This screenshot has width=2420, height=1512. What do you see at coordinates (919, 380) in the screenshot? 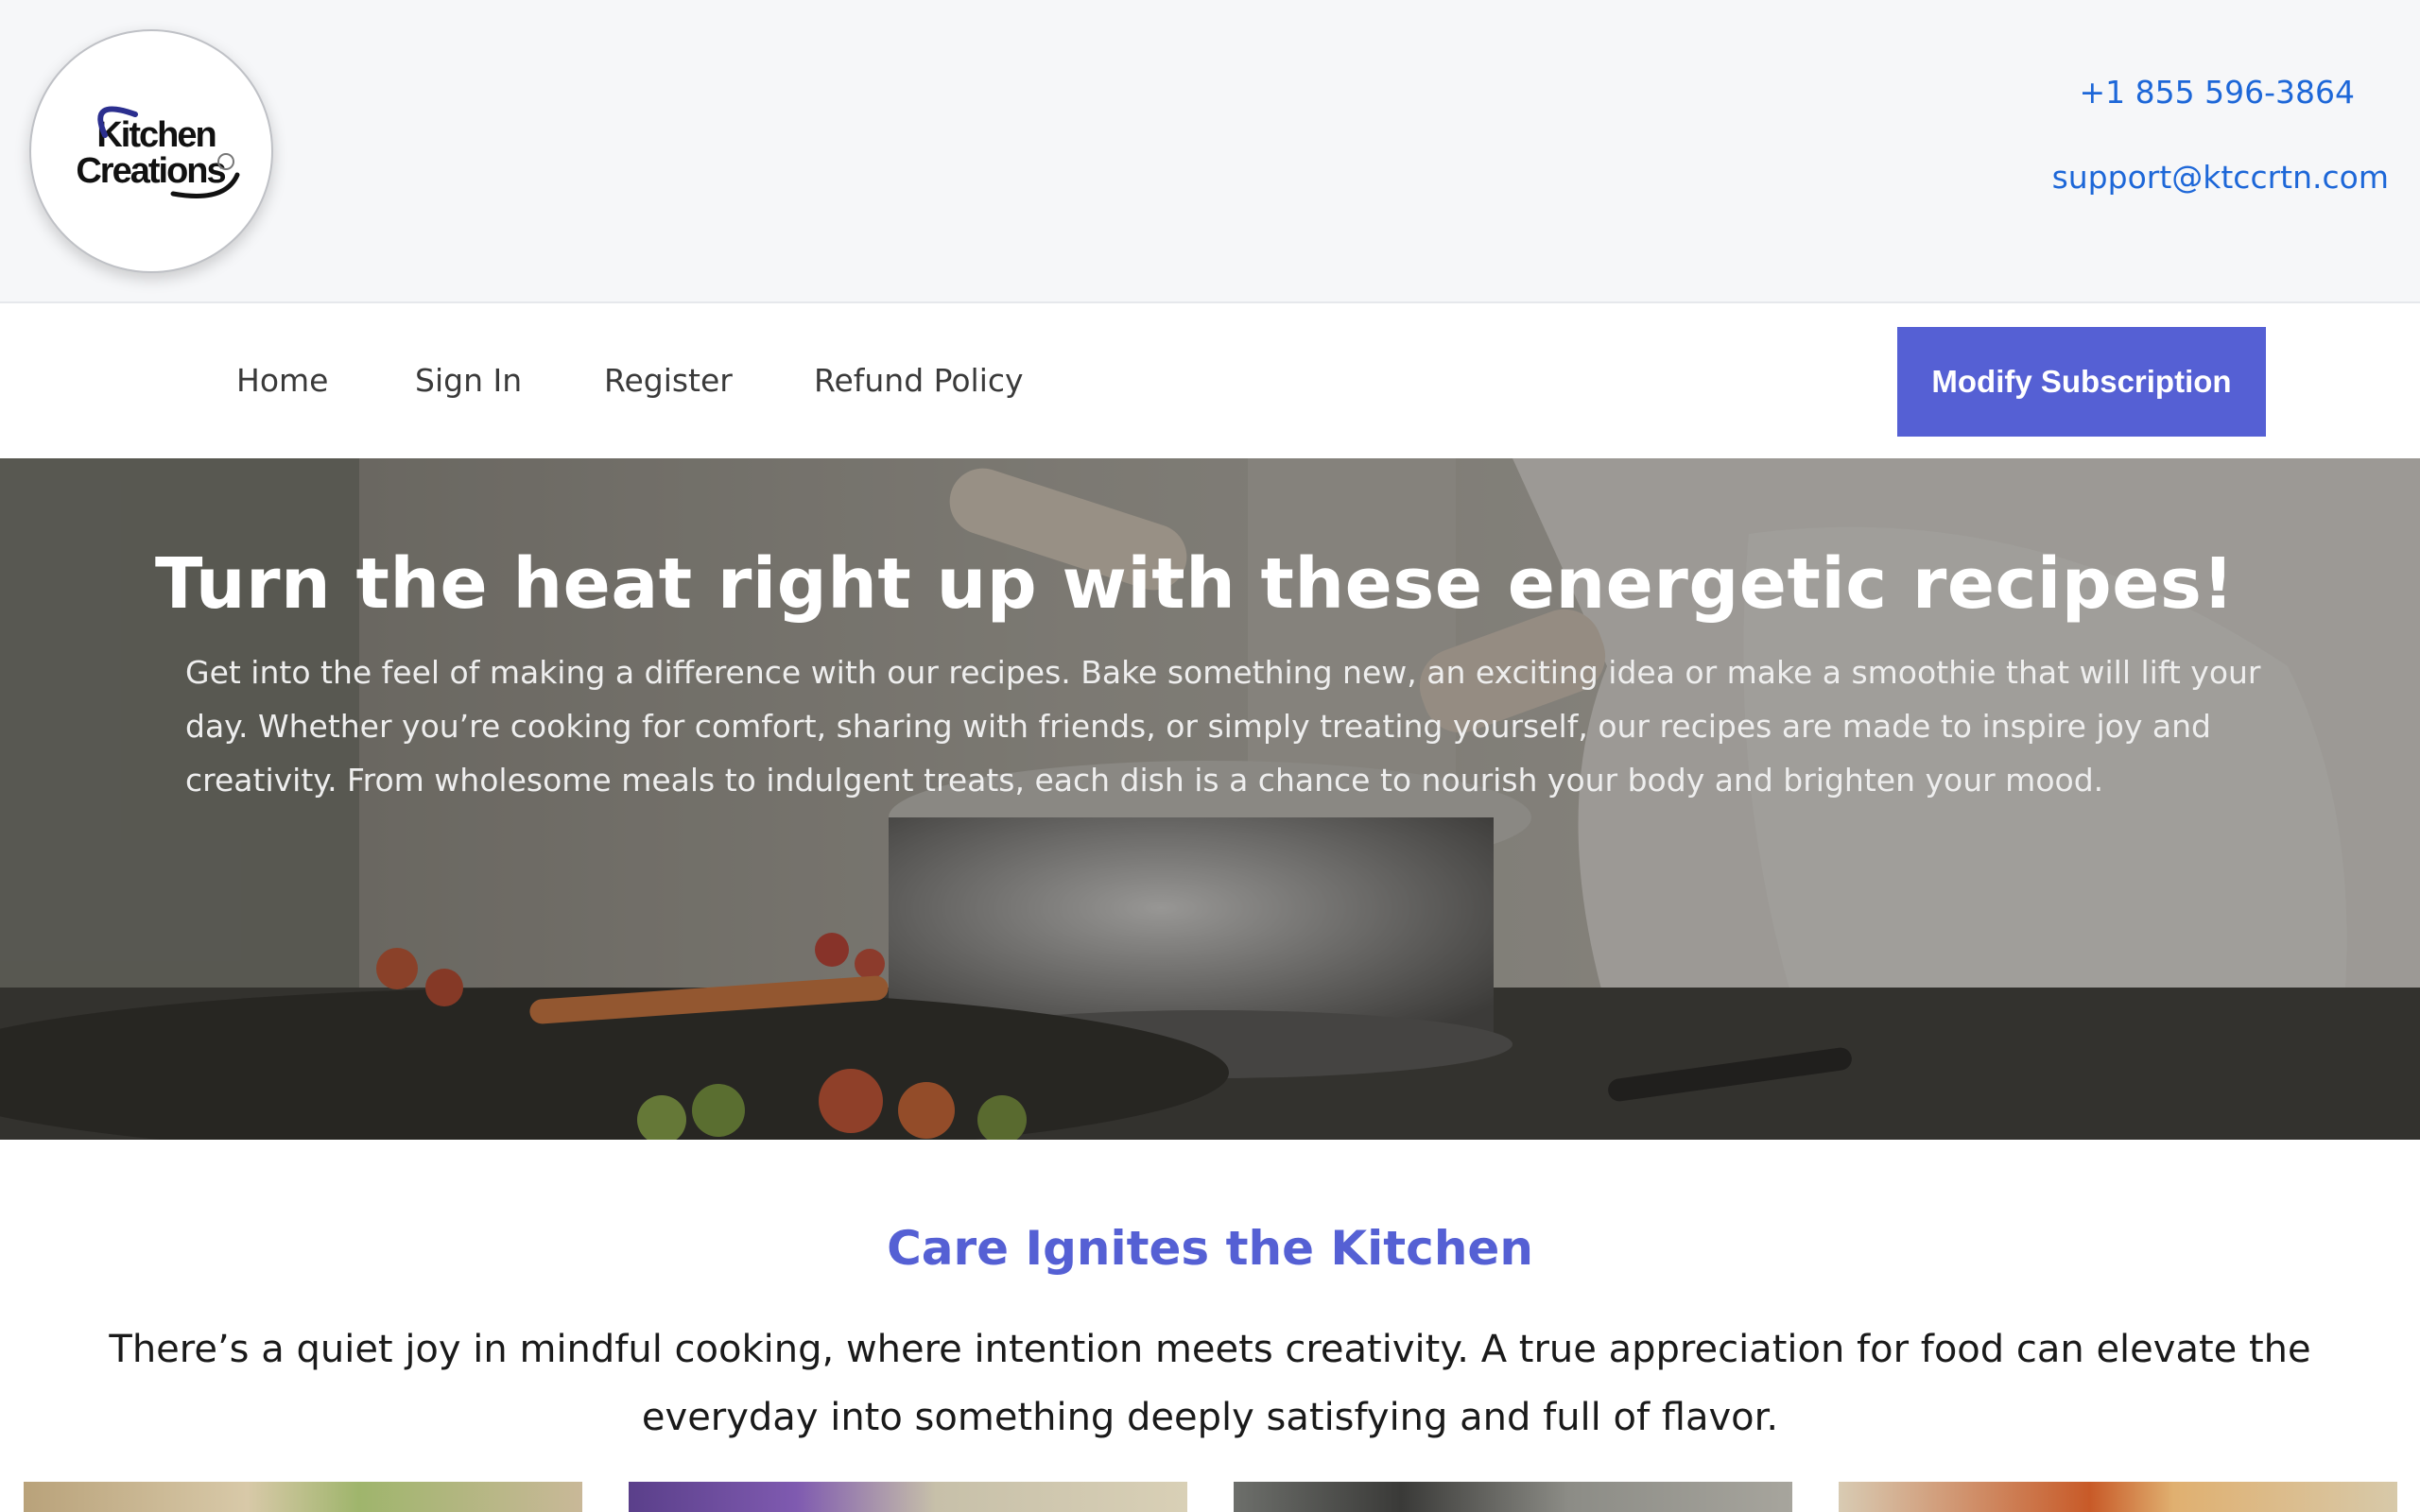
I see `nav-refund-policy: Refund Policy` at bounding box center [919, 380].